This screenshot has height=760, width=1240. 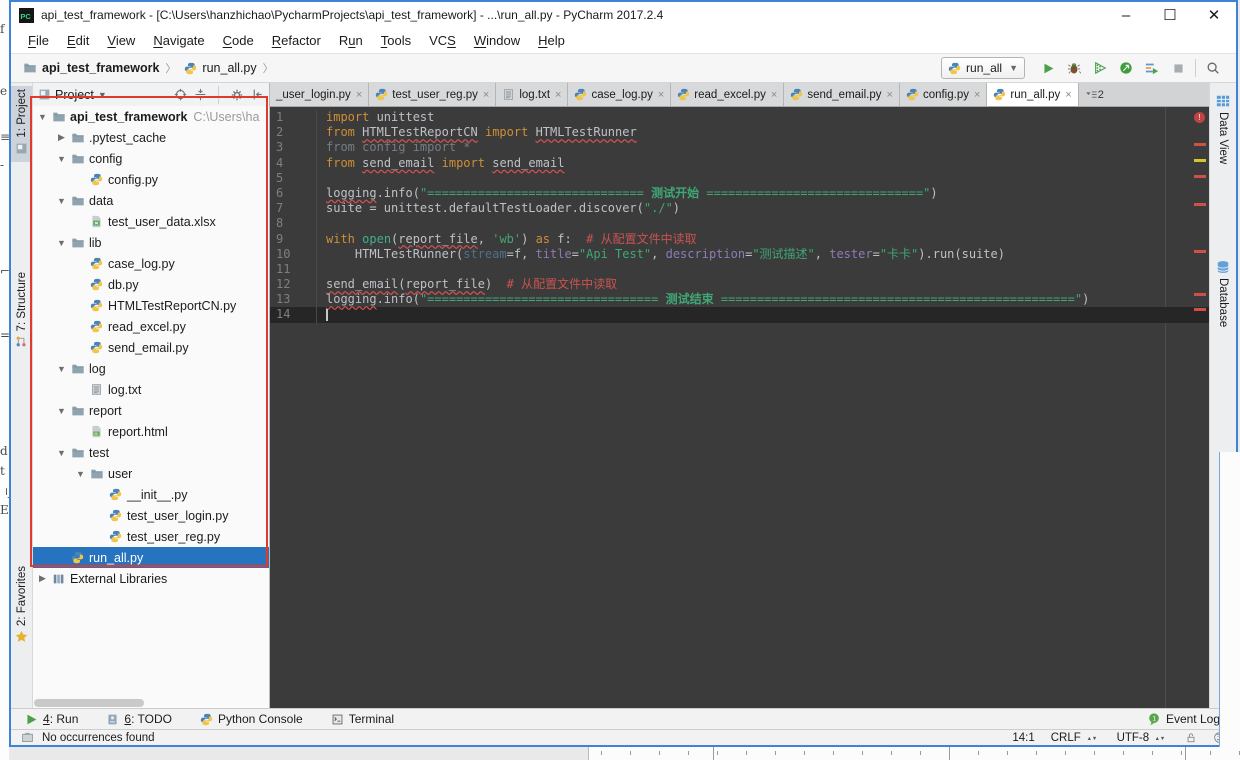 I want to click on run-configuration-select: run_all ▼, so click(x=983, y=68).